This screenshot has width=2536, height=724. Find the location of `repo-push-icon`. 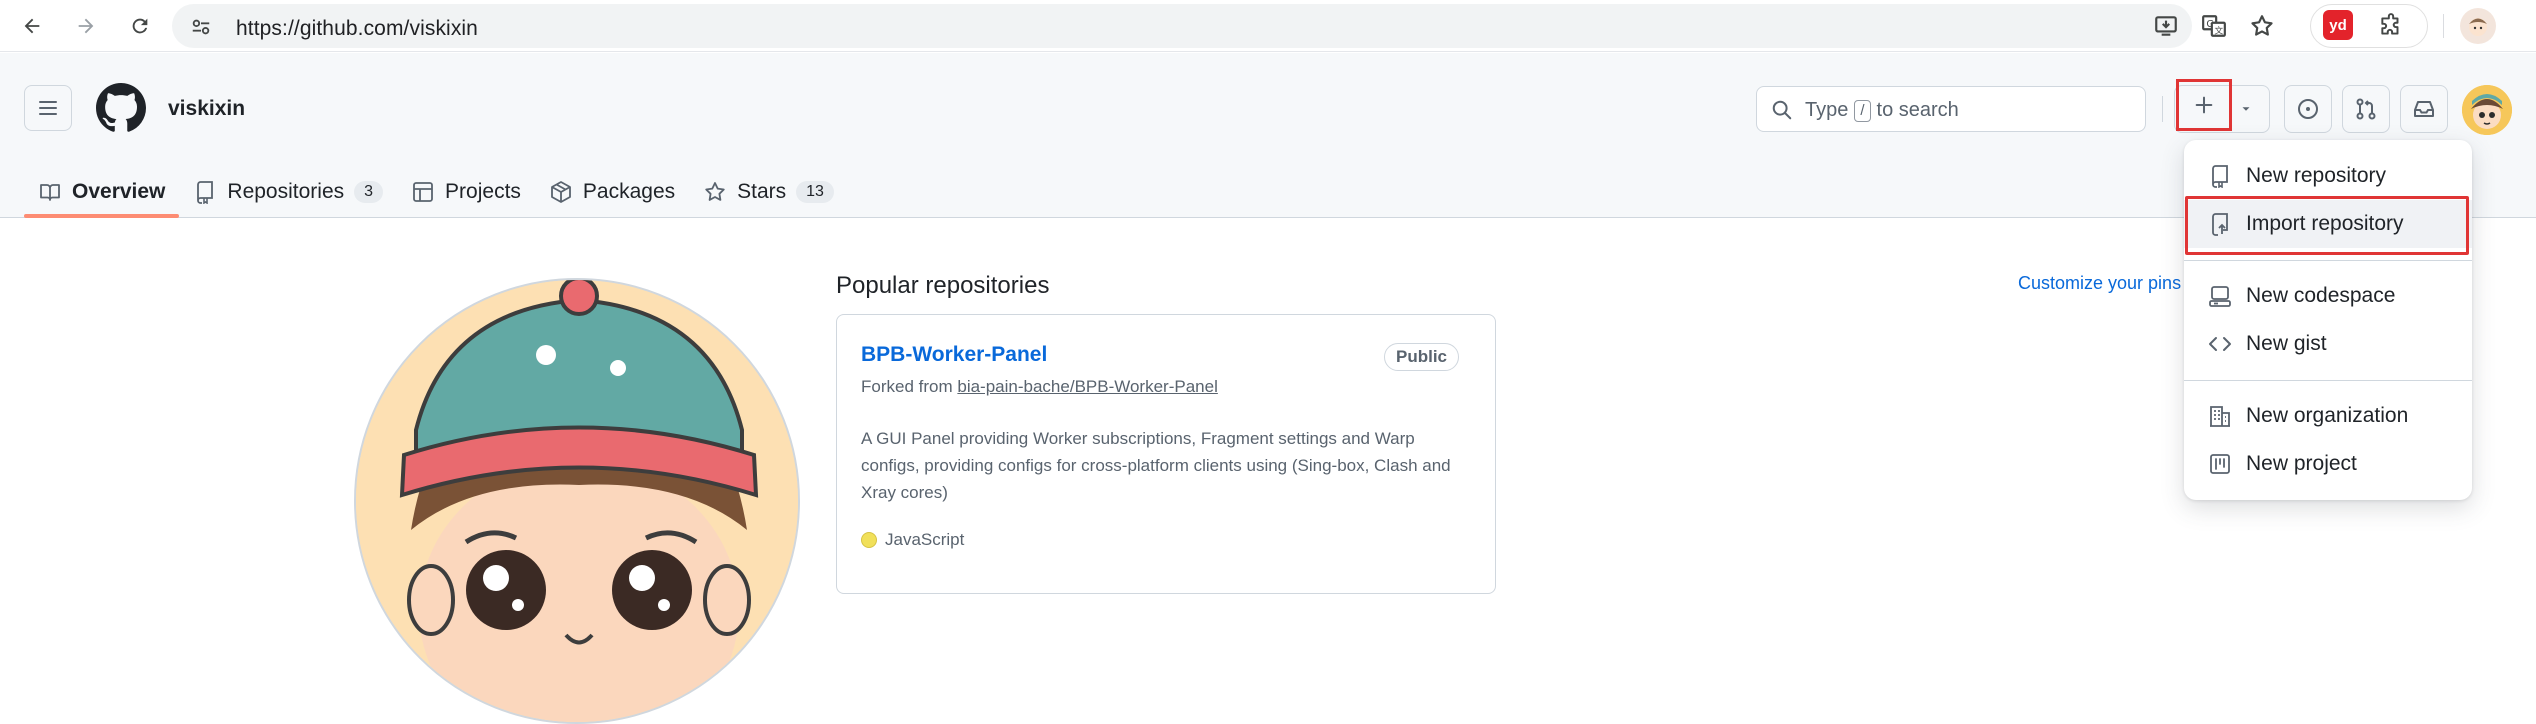

repo-push-icon is located at coordinates (2220, 224).